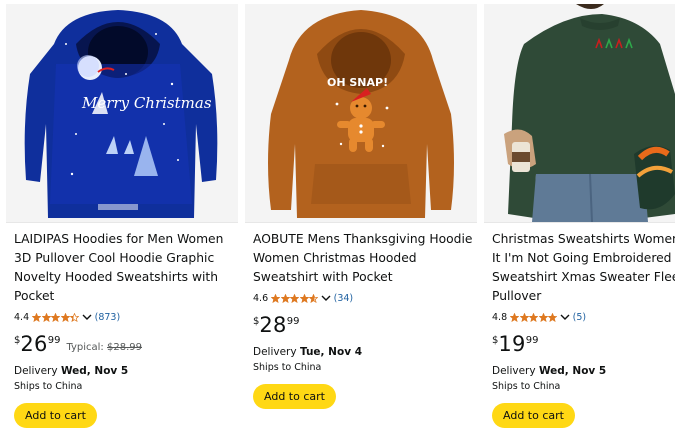 The width and height of the screenshot is (675, 442). I want to click on price: $ 28 99, so click(365, 326).